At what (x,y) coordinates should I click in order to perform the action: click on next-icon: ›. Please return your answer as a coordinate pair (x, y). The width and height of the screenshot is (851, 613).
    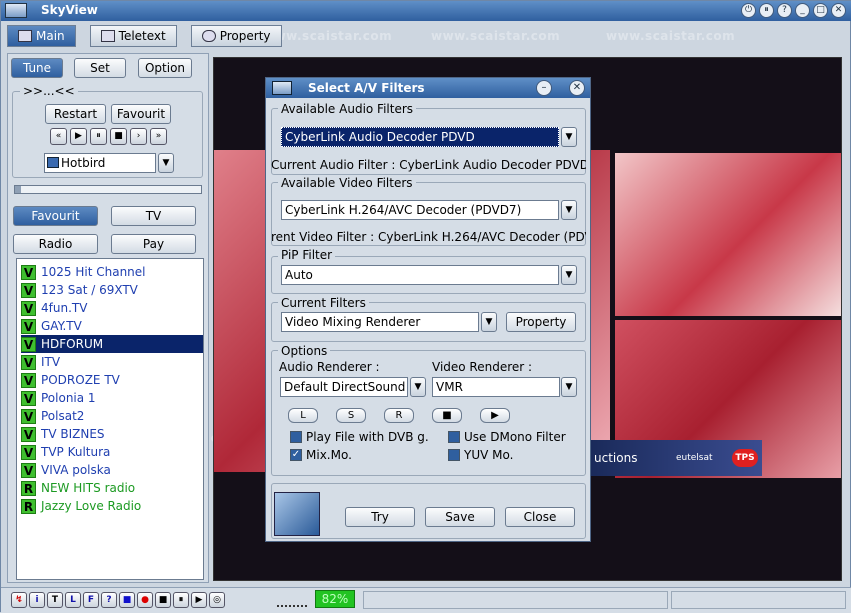
    Looking at the image, I should click on (138, 136).